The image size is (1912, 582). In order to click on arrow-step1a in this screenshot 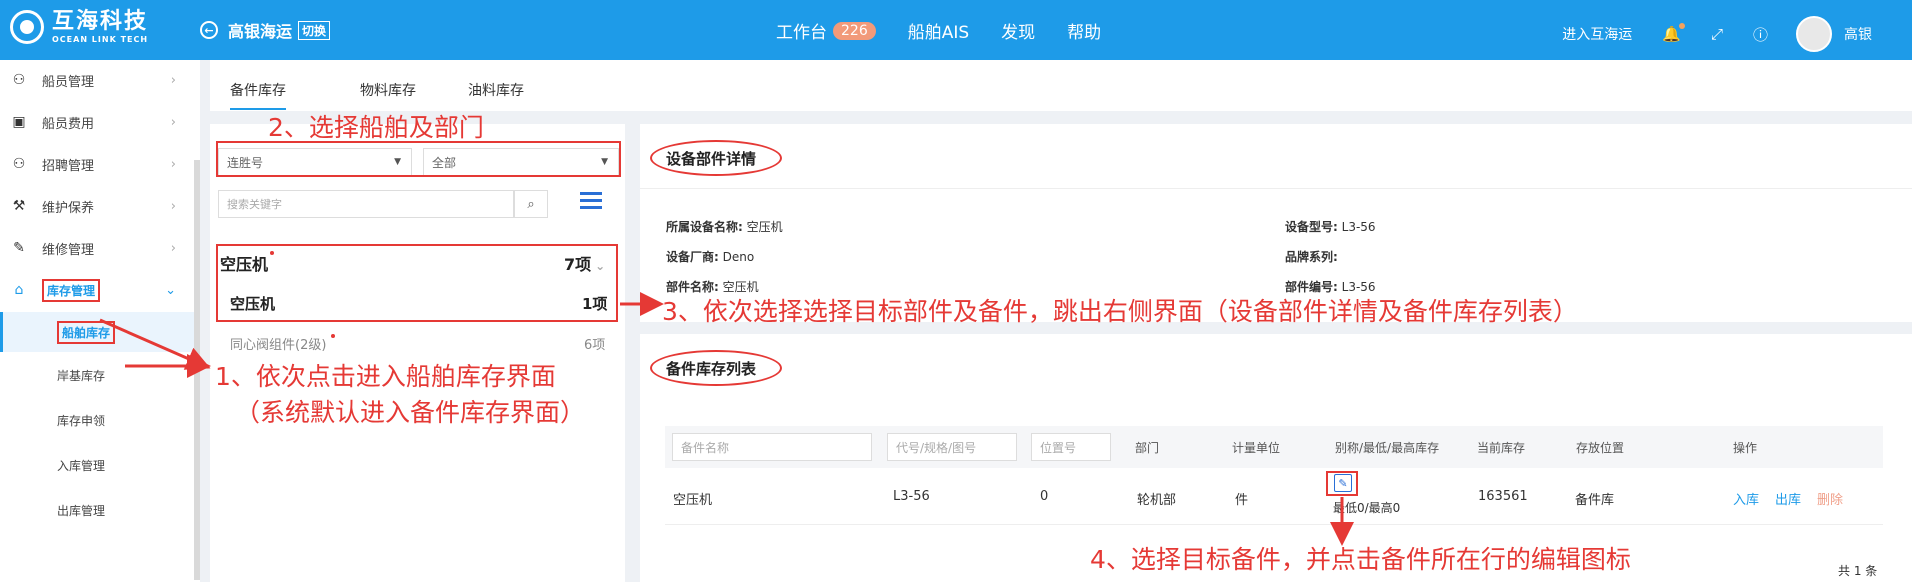, I will do `click(155, 344)`.